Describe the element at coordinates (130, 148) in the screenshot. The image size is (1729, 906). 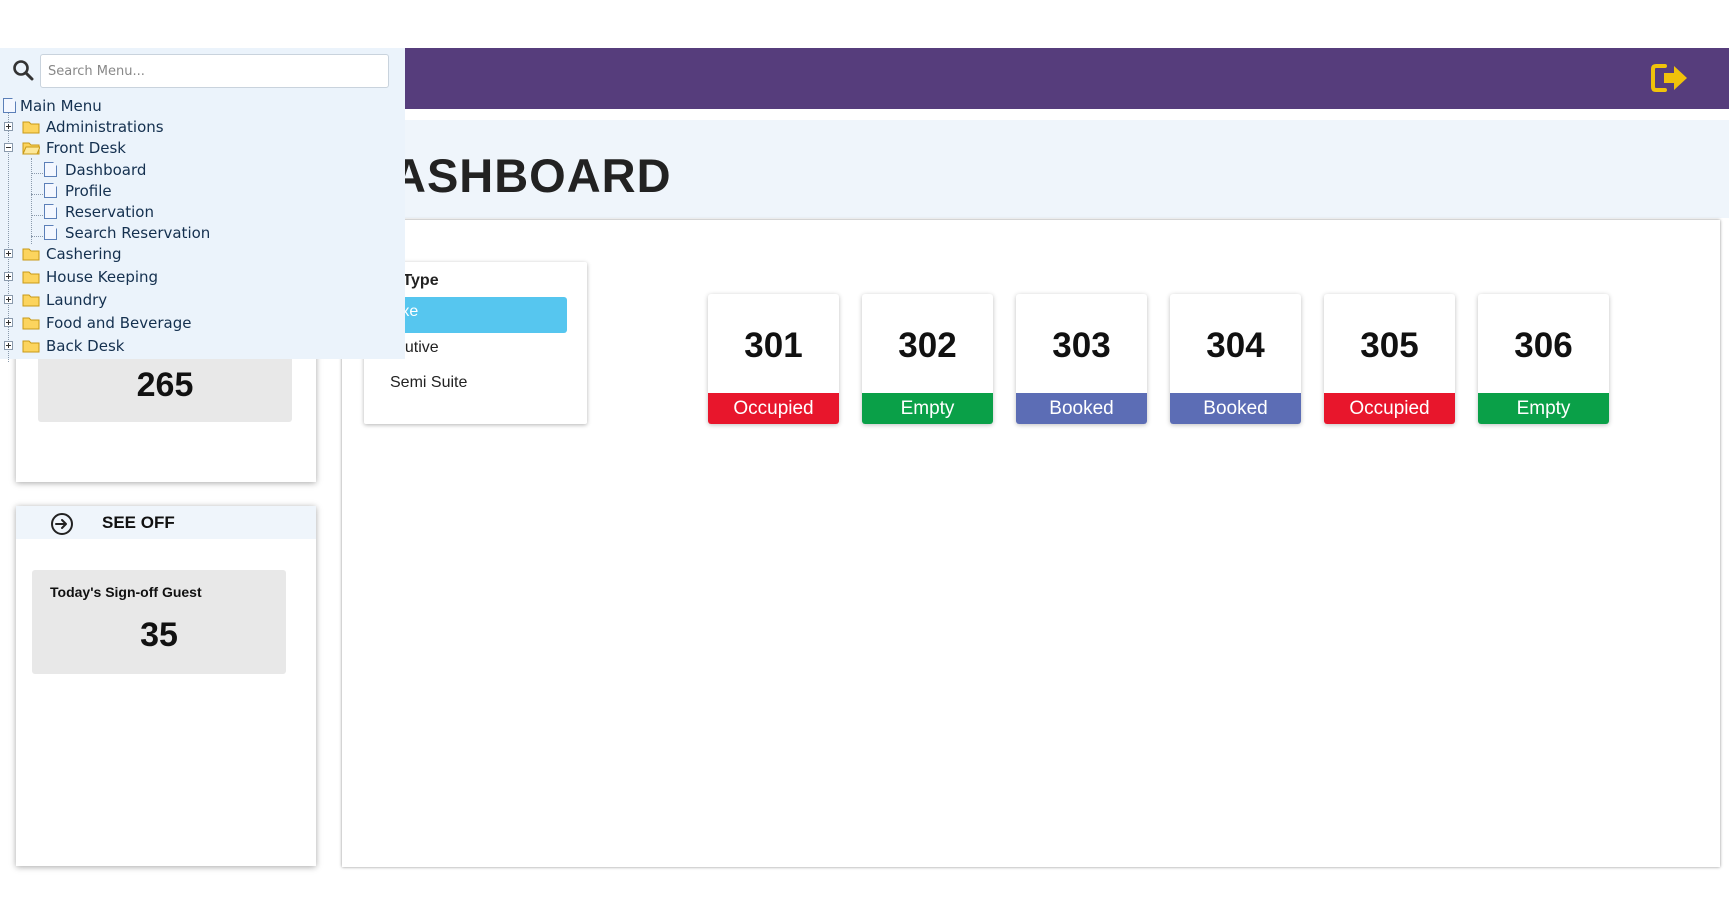
I see `tree-item-front-desk: Front Desk` at that location.